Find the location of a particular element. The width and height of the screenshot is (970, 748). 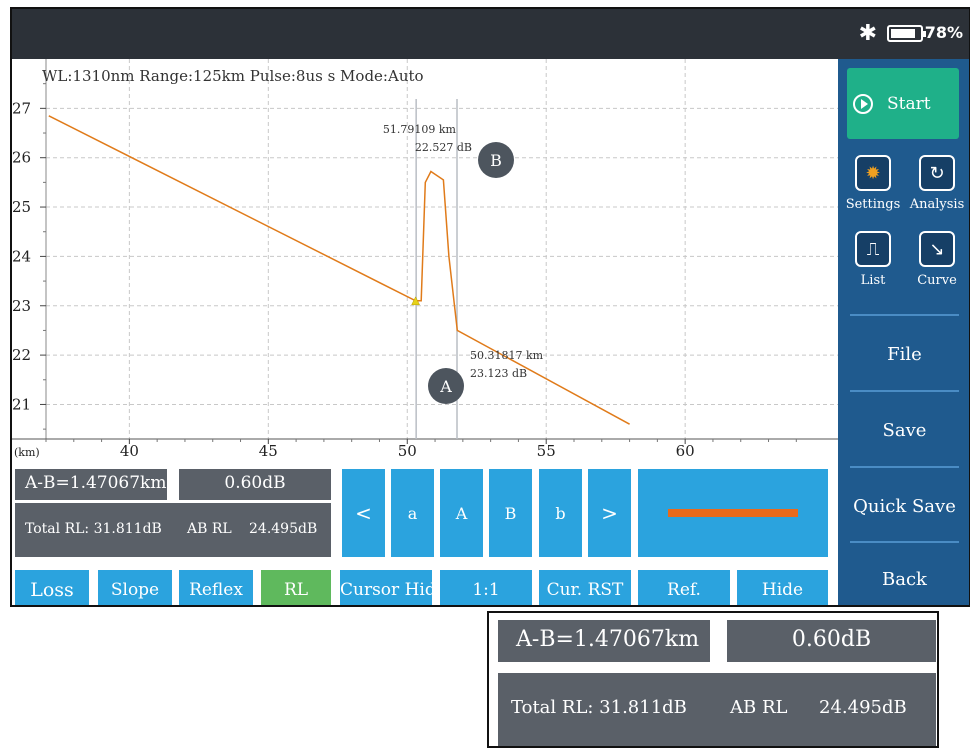

mode-loss-button: Loss is located at coordinates (52, 587).